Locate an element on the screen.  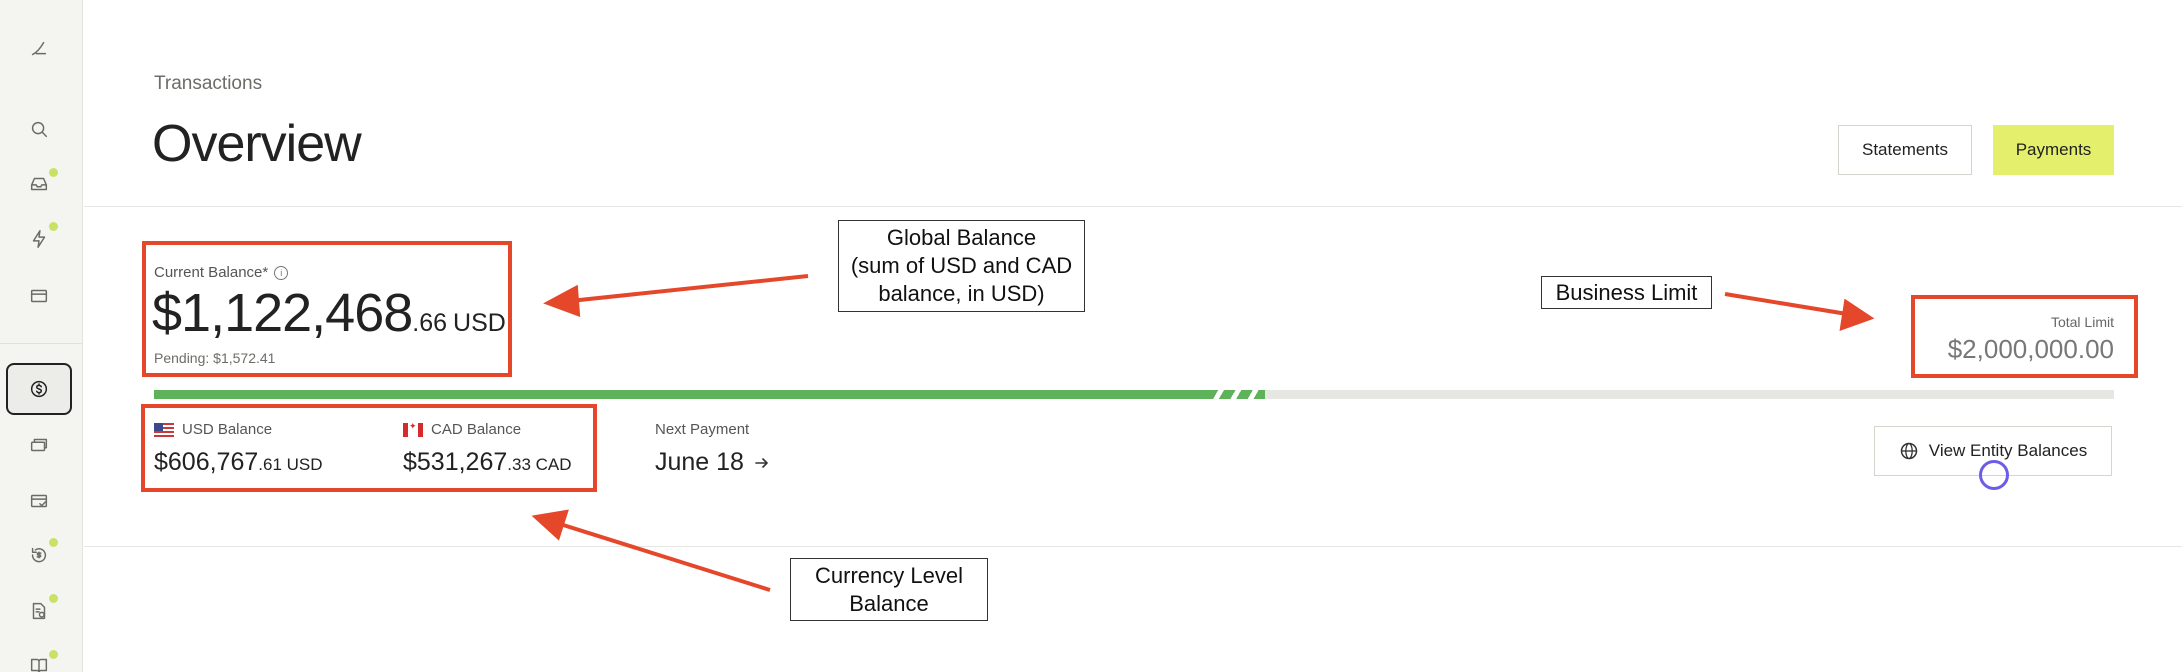
arrow-head-business-limit is located at coordinates (1857, 315).